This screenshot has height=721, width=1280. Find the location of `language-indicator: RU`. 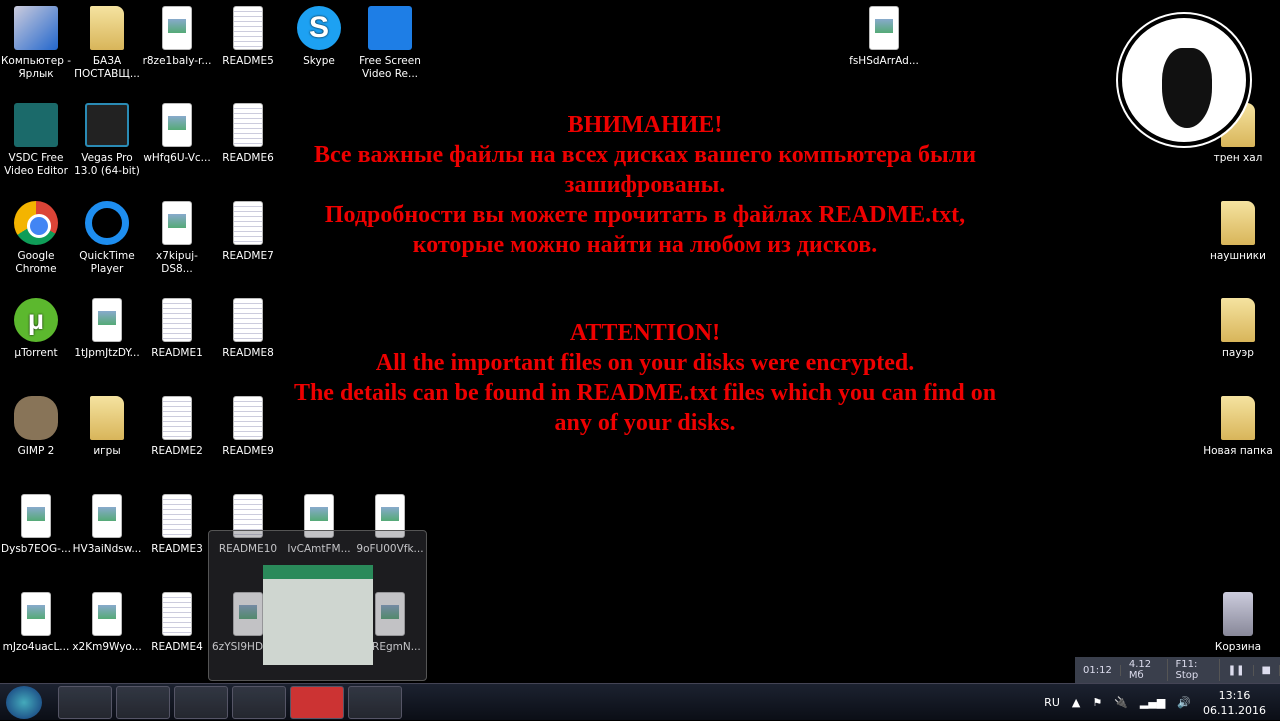

language-indicator: RU is located at coordinates (1052, 702).